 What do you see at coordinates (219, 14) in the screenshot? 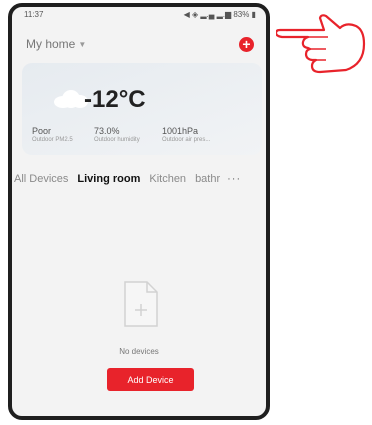
I see `status-indicators: ◀ ◈ ▂.▄ ▂.▆ 83% ▮` at bounding box center [219, 14].